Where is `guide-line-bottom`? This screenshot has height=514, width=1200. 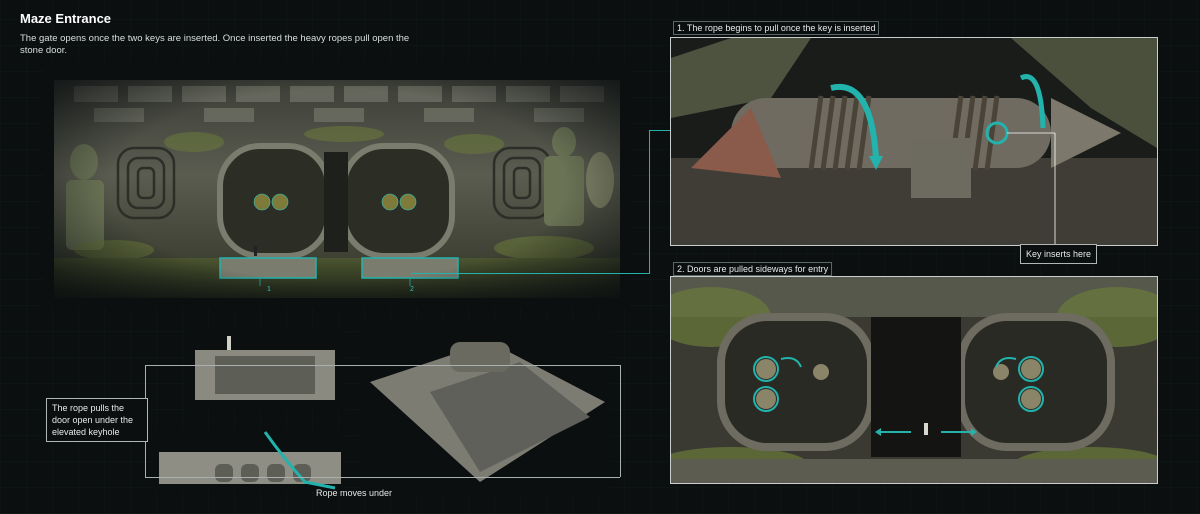 guide-line-bottom is located at coordinates (382, 477).